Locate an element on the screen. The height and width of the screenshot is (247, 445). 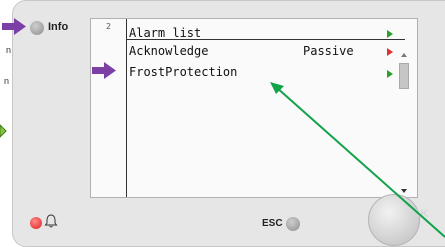
edge-text-1: n is located at coordinates (9, 50).